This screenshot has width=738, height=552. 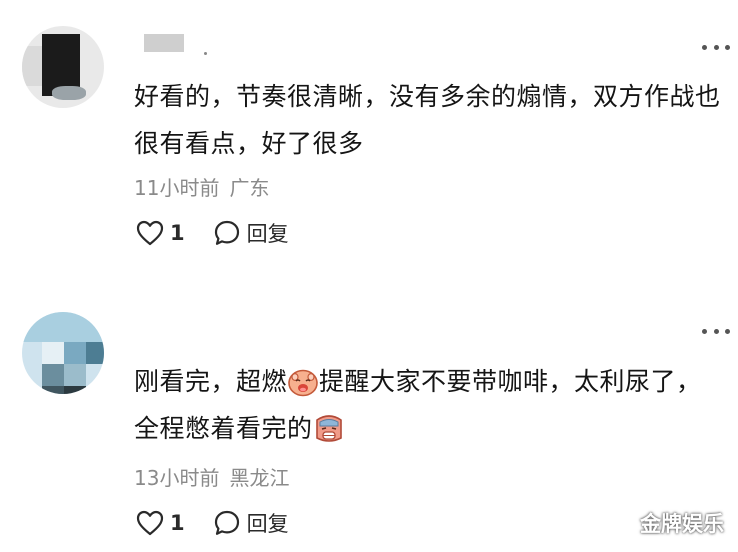 What do you see at coordinates (682, 524) in the screenshot?
I see `watermark: 金牌娱乐` at bounding box center [682, 524].